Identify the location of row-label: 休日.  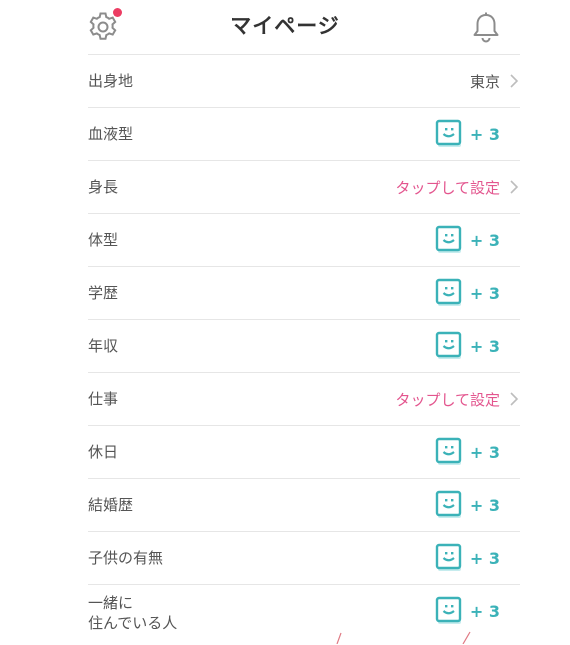
(103, 452).